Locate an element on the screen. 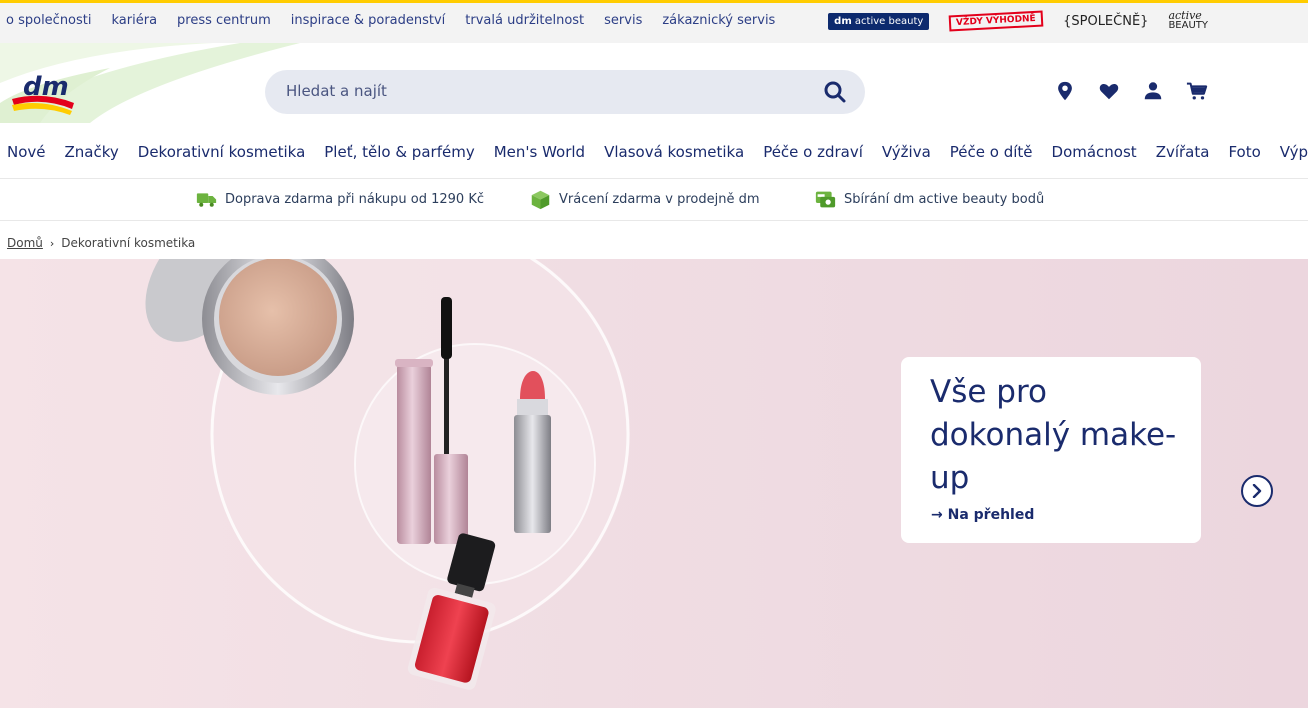 This screenshot has width=1308, height=708. breadcrumb: Domů › Dekorativní kosmetika is located at coordinates (101, 243).